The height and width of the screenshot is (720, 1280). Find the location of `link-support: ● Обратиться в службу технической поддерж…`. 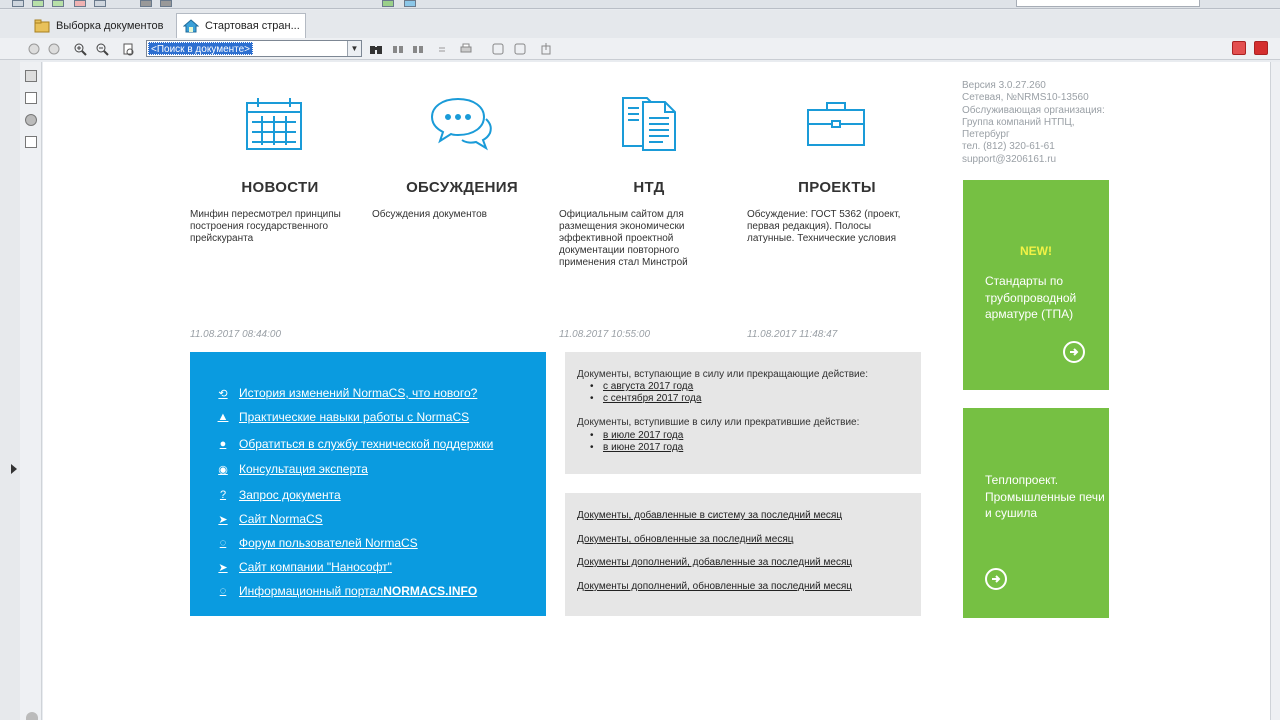

link-support: ● Обратиться в службу технической поддерж… is located at coordinates (355, 444).